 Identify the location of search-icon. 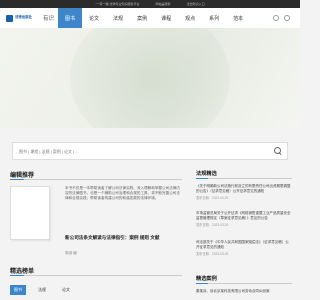
(278, 151).